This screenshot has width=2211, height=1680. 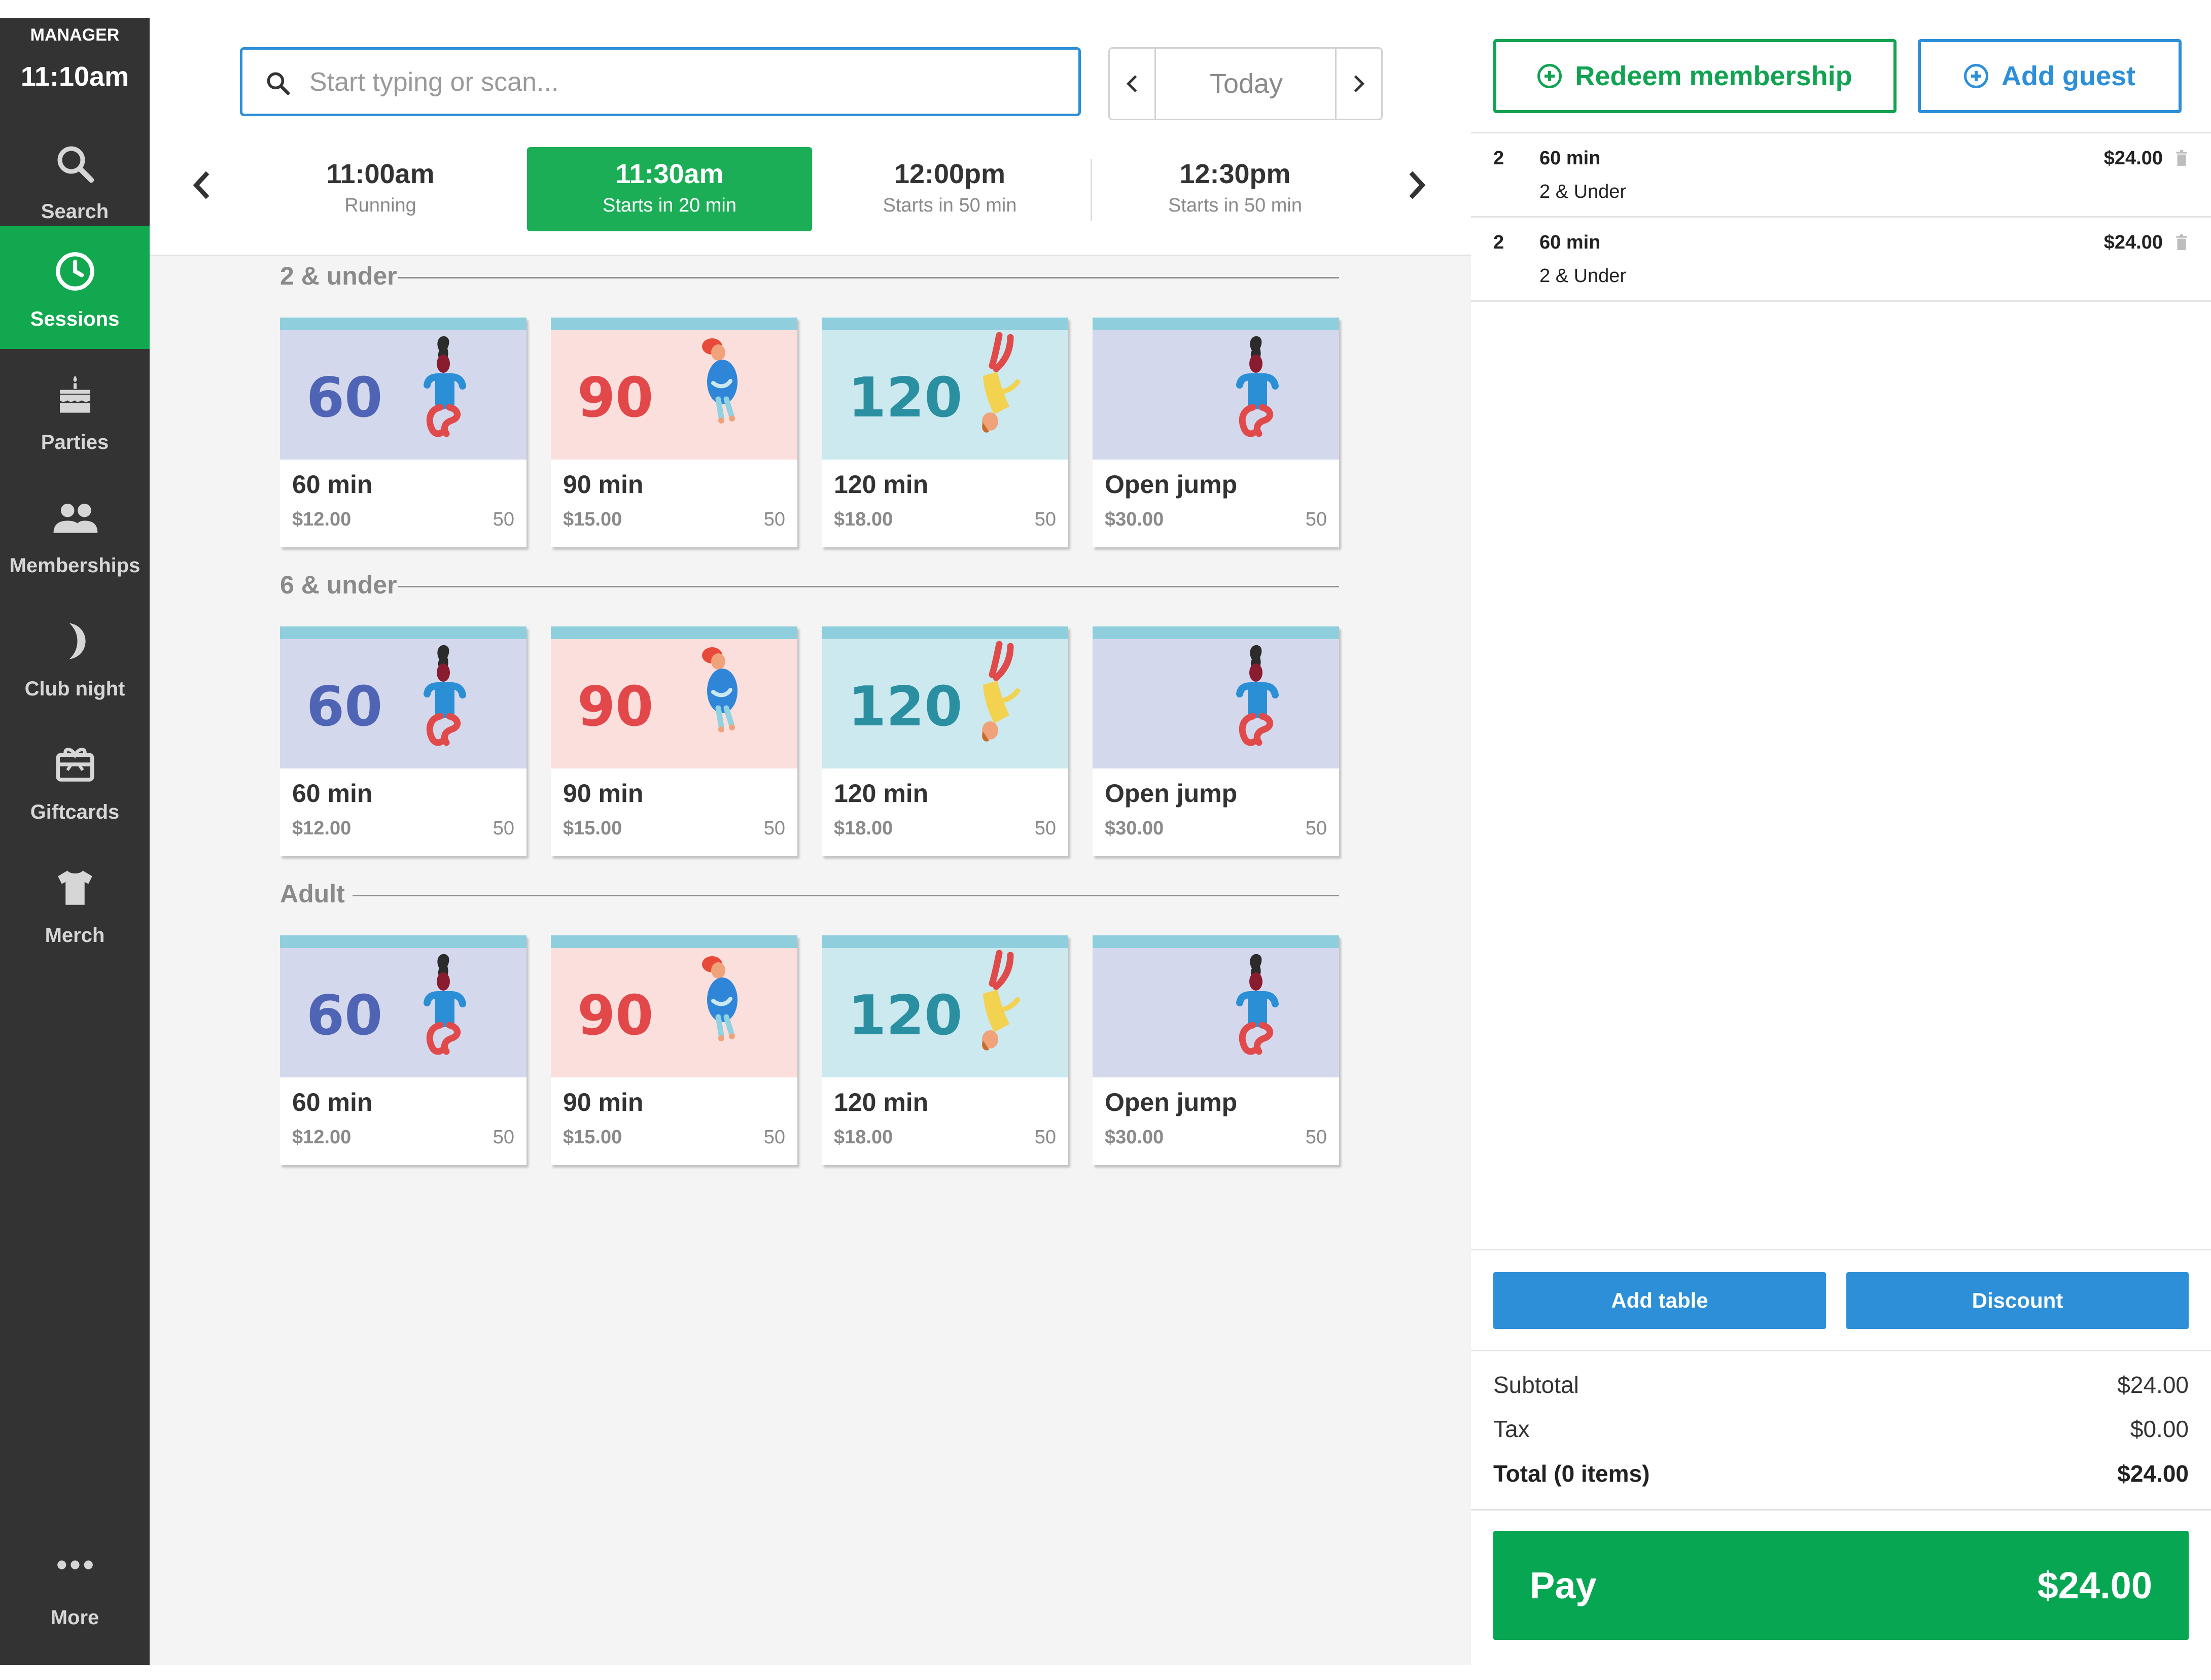 What do you see at coordinates (1235, 189) in the screenshot?
I see `timeslot: 12:30pm Starts in 50 min` at bounding box center [1235, 189].